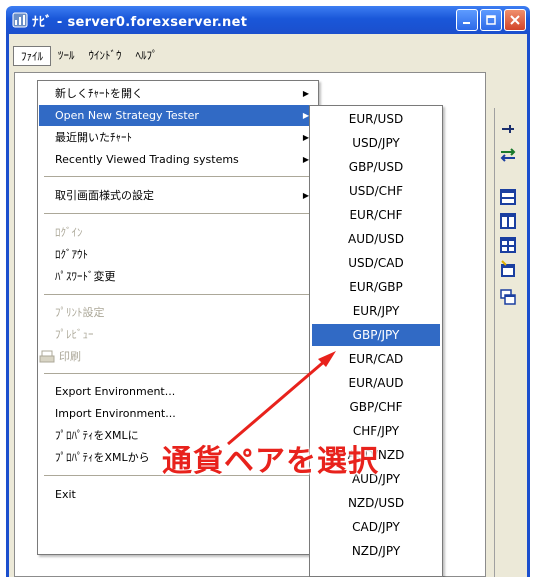 The image size is (534, 577). I want to click on currency-pair-eur-jpy: EUR/JPY, so click(376, 311).